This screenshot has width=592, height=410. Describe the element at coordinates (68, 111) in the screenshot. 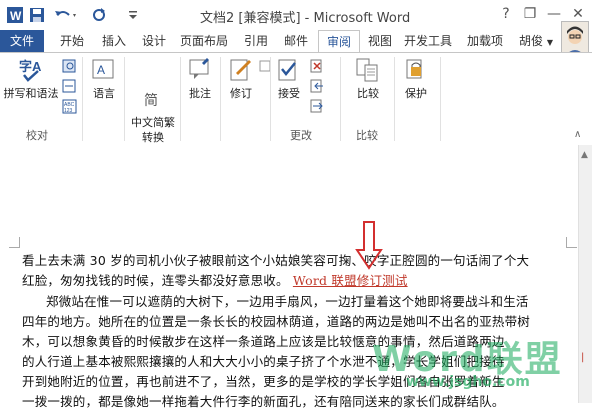

I see `svg-text: 123` at that location.